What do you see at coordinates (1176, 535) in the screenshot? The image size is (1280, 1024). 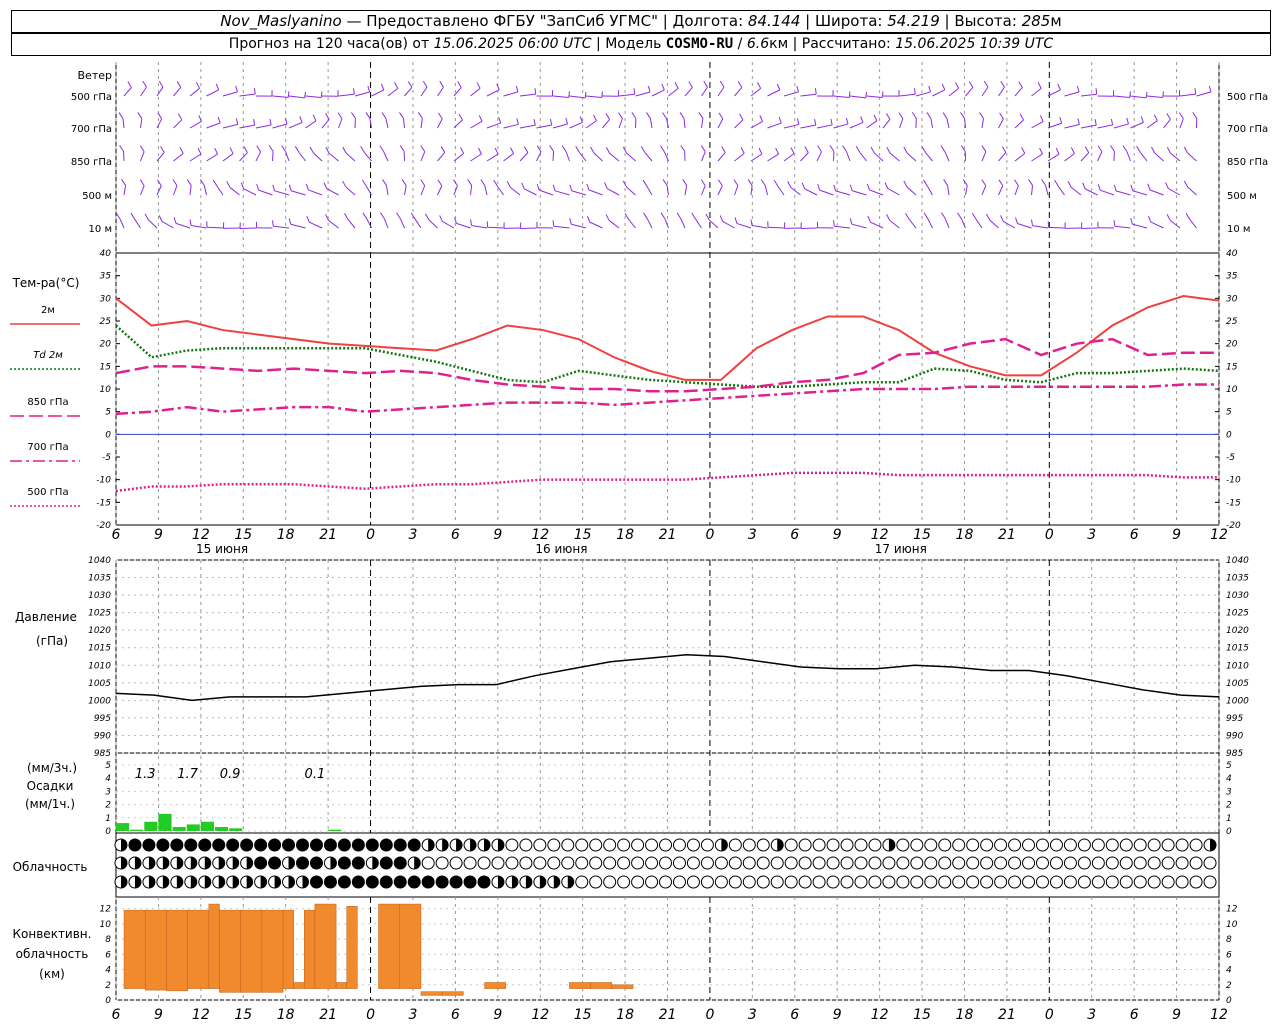 I see `x-tick-label: 9` at bounding box center [1176, 535].